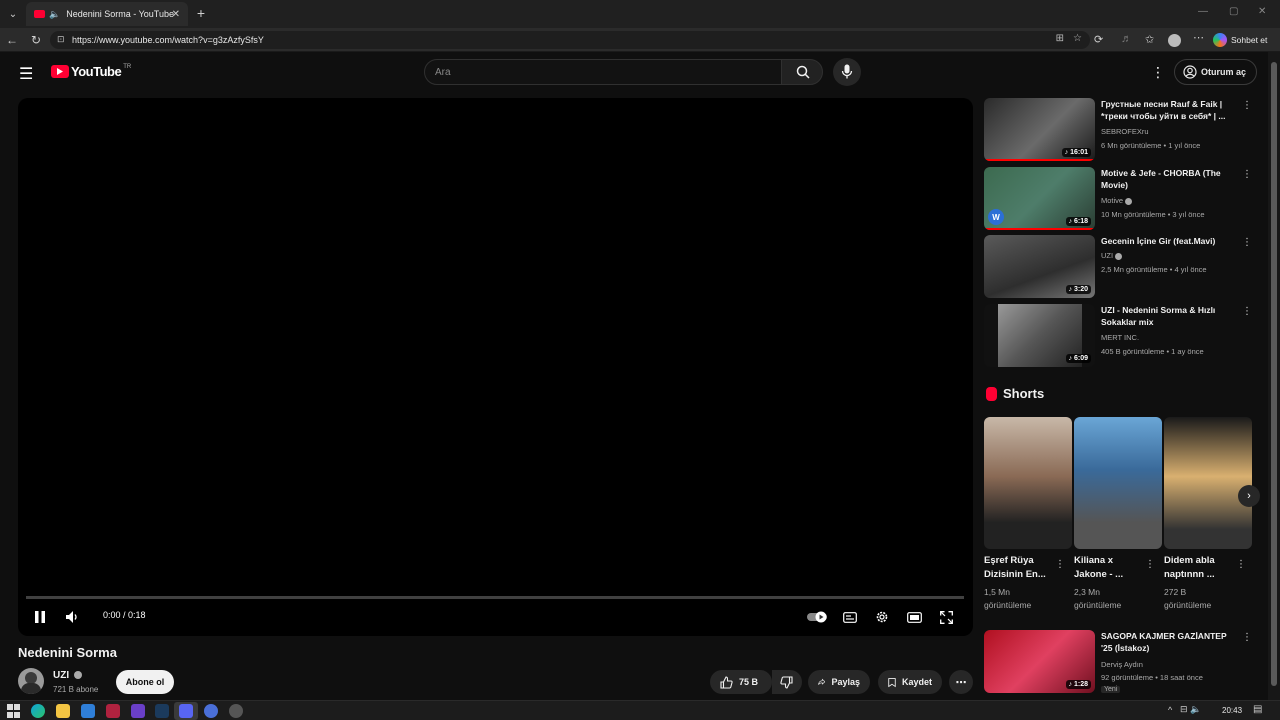 This screenshot has height=720, width=1280. What do you see at coordinates (1149, 39) in the screenshot?
I see `favorites-icon: ✩` at bounding box center [1149, 39].